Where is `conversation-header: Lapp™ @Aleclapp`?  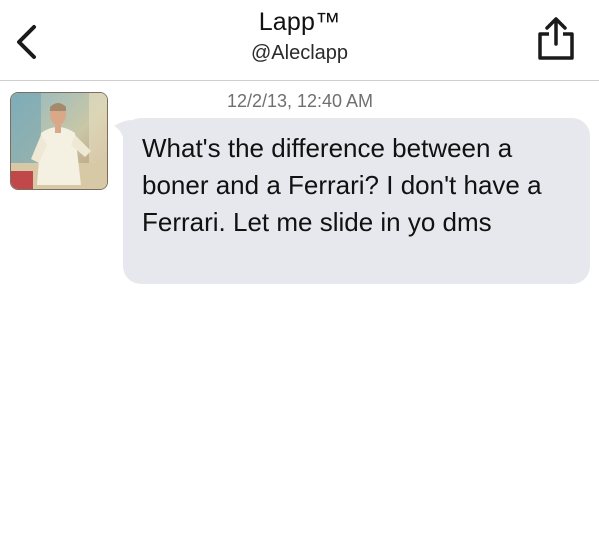 conversation-header: Lapp™ @Aleclapp is located at coordinates (299, 40).